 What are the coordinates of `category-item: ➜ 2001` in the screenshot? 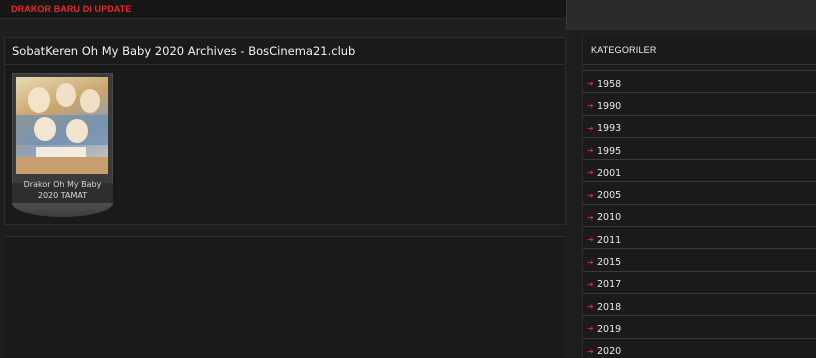 It's located at (699, 170).